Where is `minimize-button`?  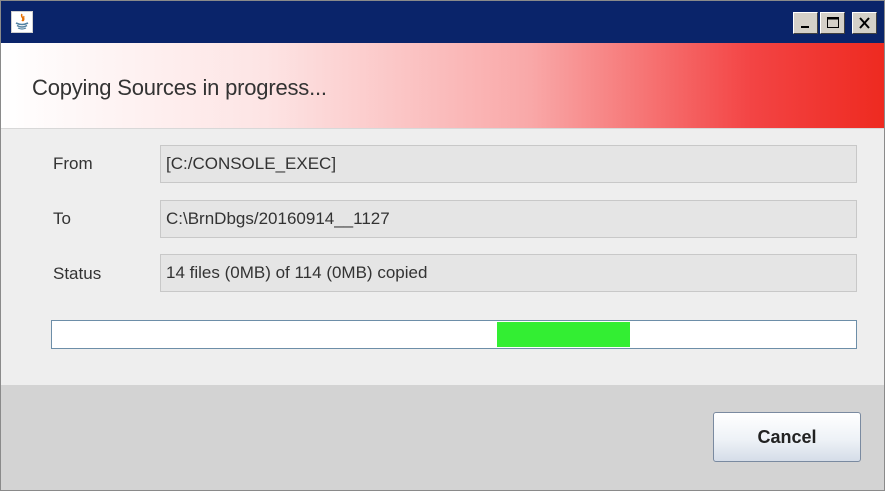 minimize-button is located at coordinates (805, 23).